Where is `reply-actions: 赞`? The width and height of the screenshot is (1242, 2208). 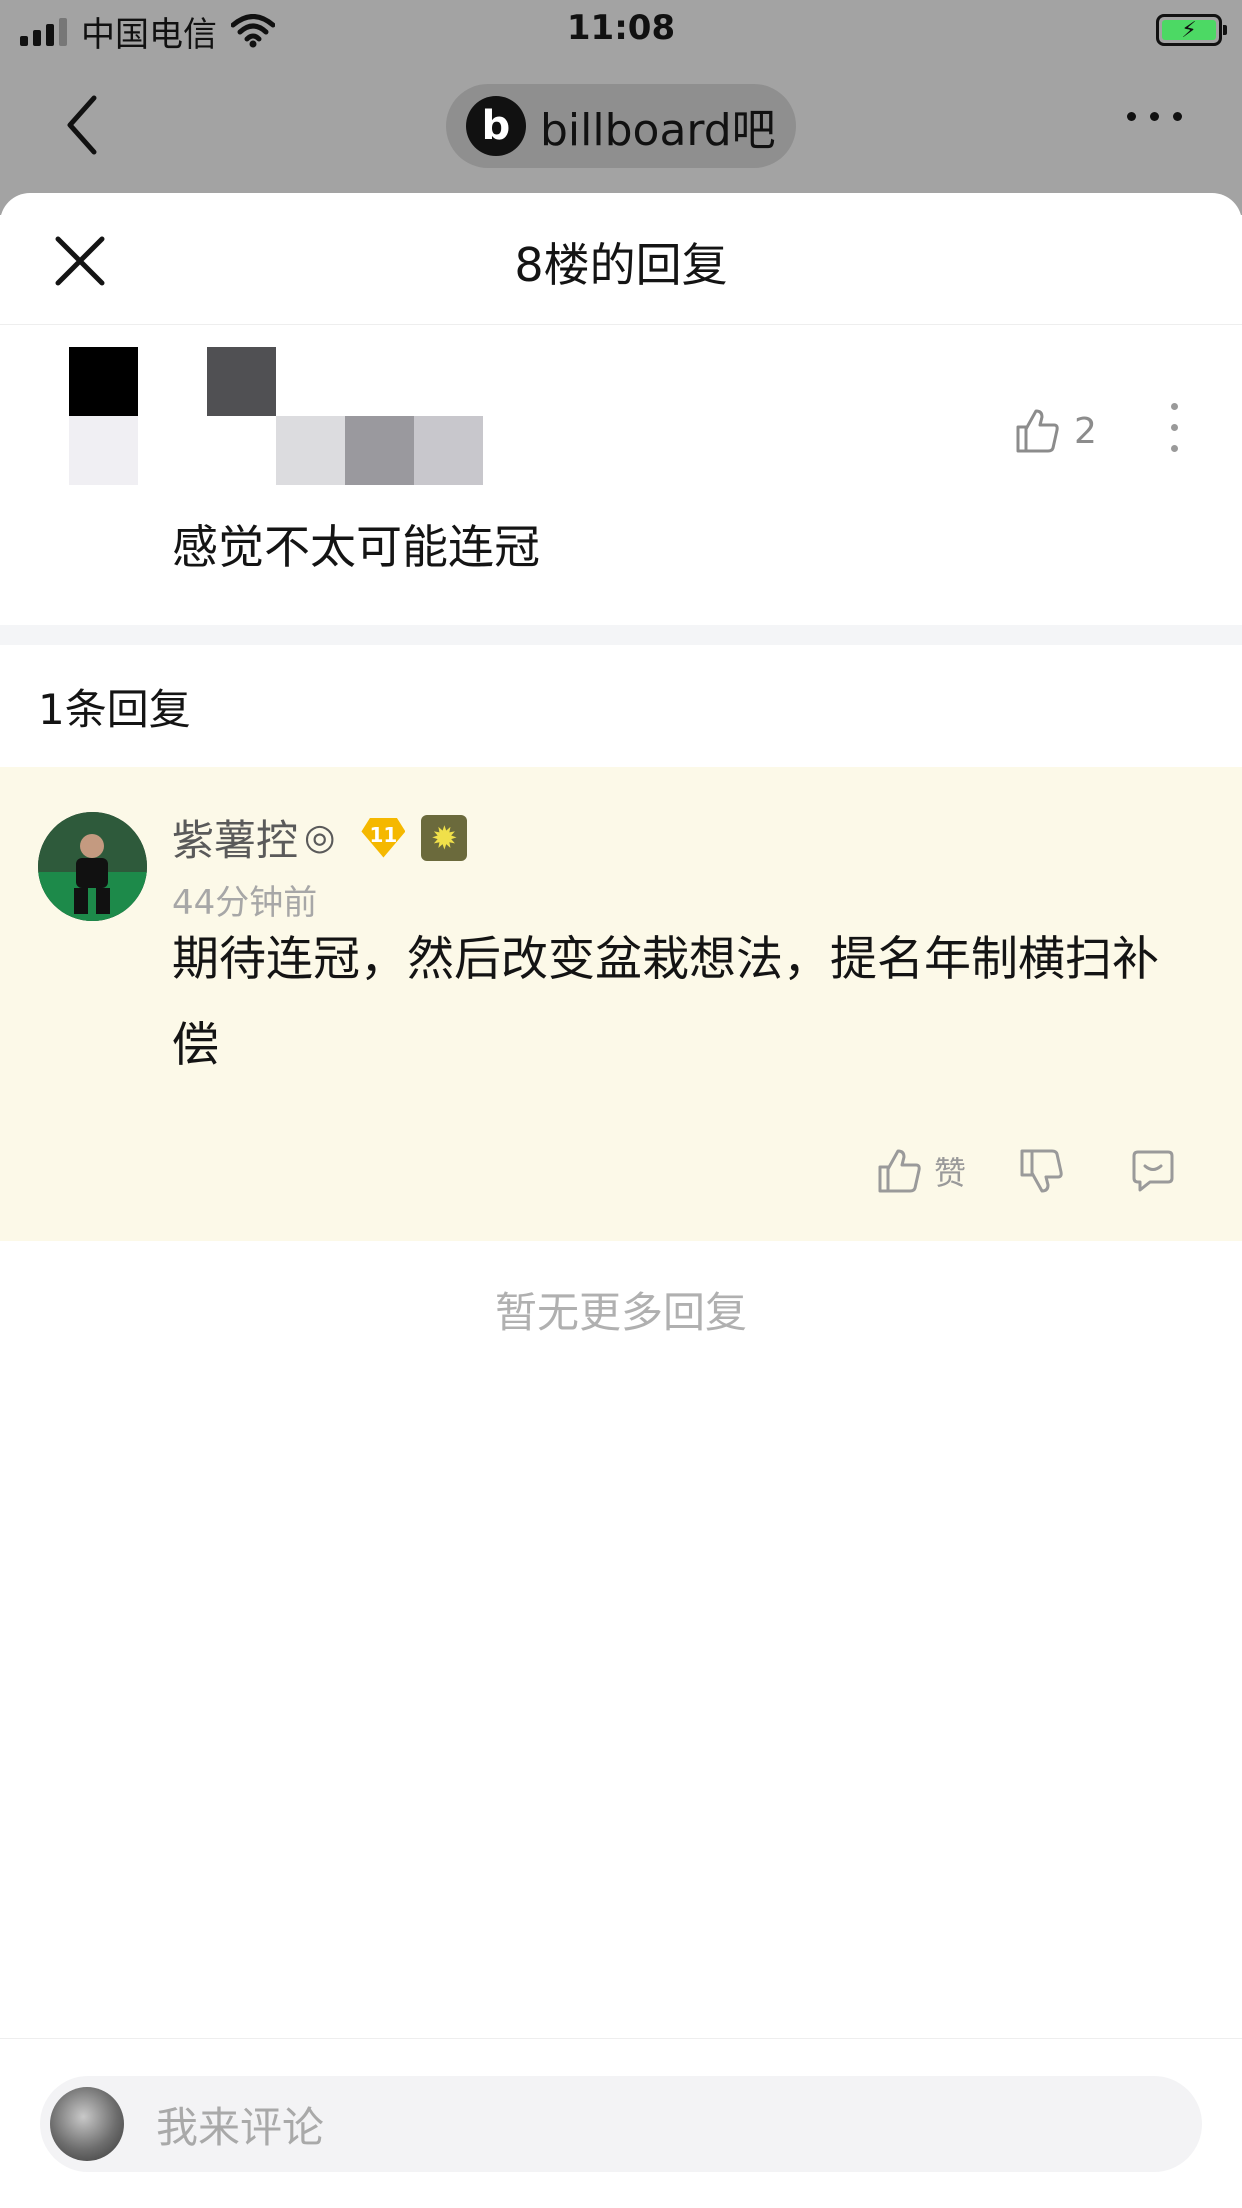
reply-actions: 赞 is located at coordinates (1026, 1171).